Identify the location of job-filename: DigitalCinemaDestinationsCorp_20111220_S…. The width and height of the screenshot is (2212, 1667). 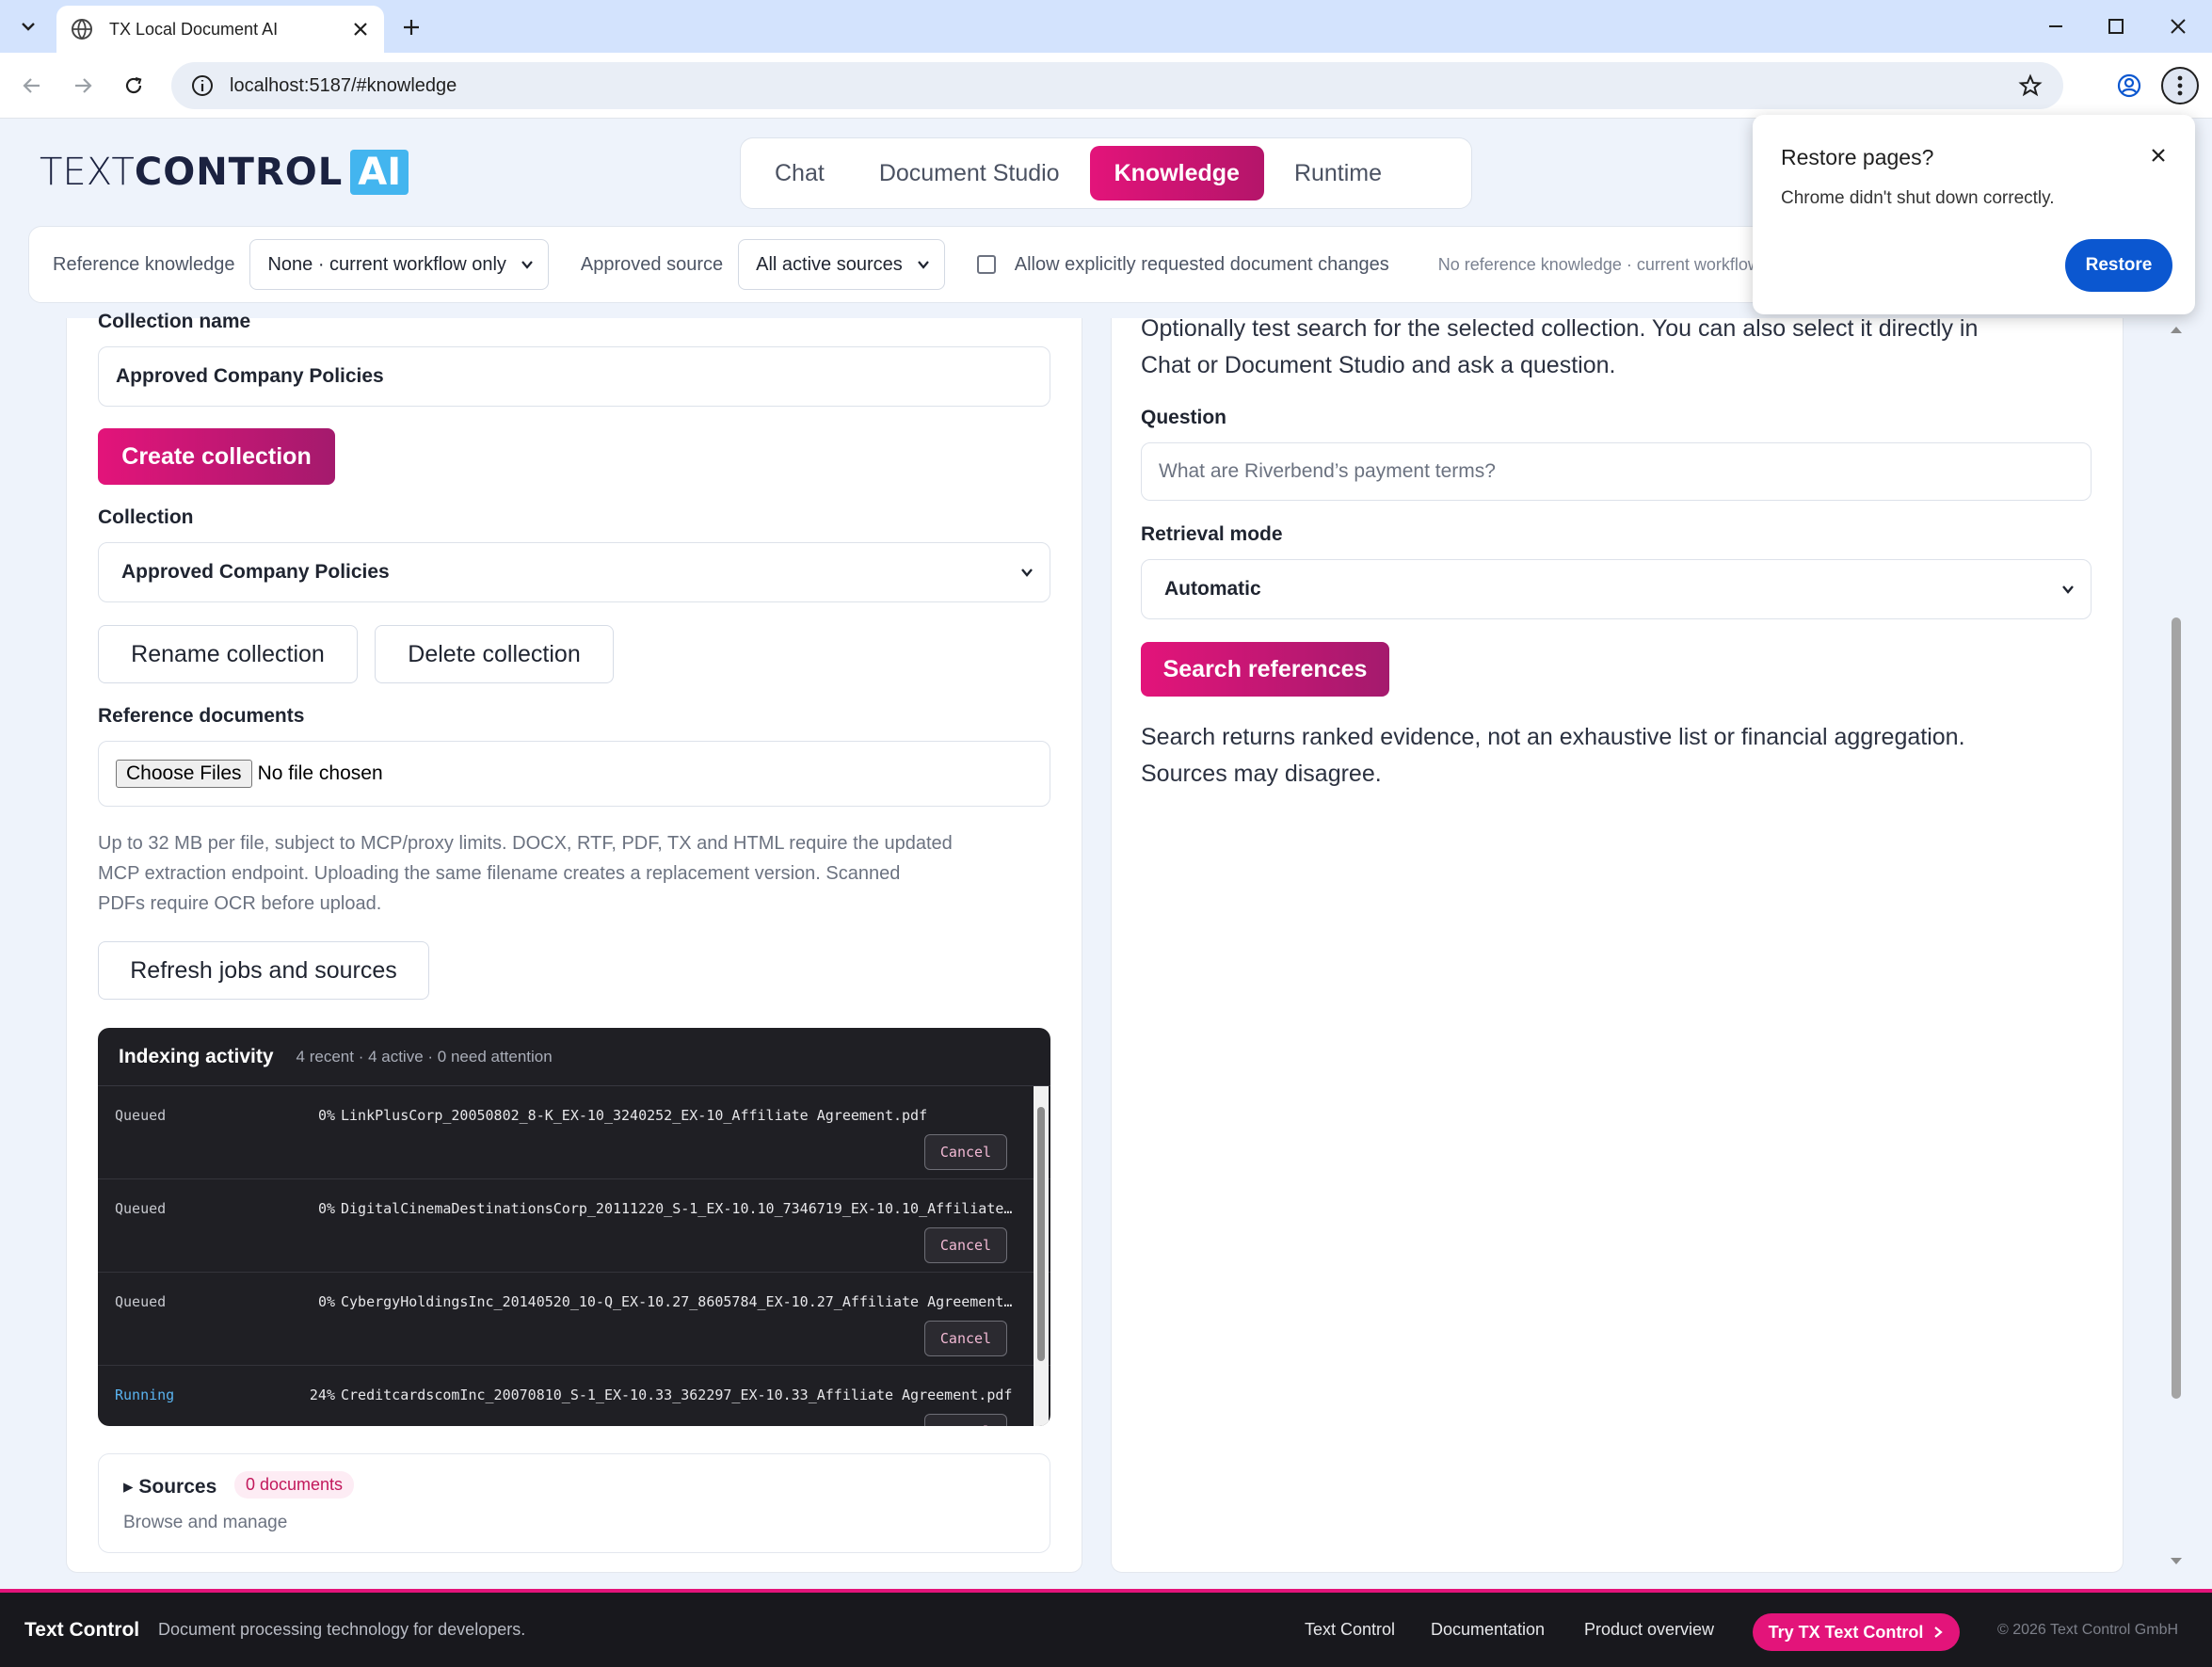
(679, 1208).